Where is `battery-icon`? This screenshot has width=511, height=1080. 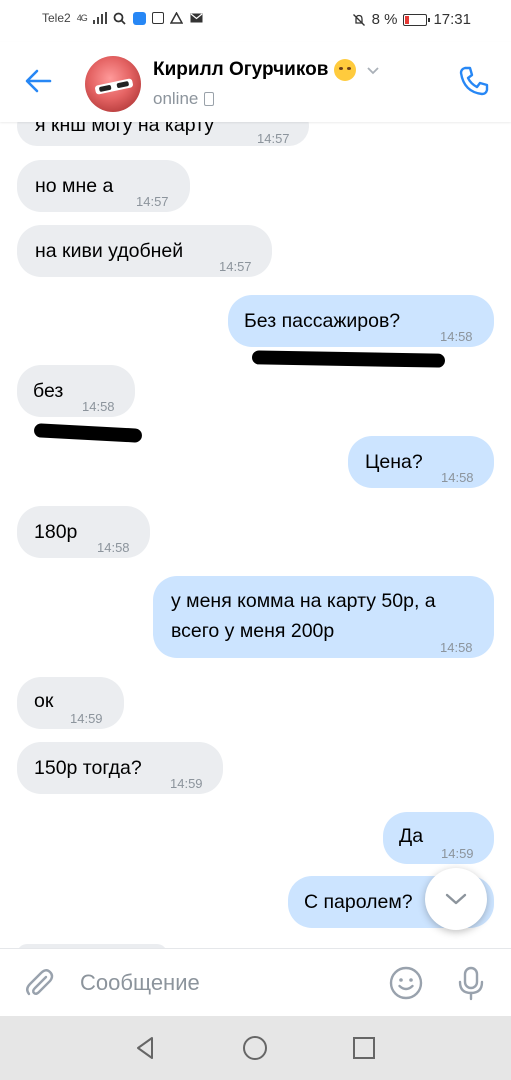 battery-icon is located at coordinates (417, 19).